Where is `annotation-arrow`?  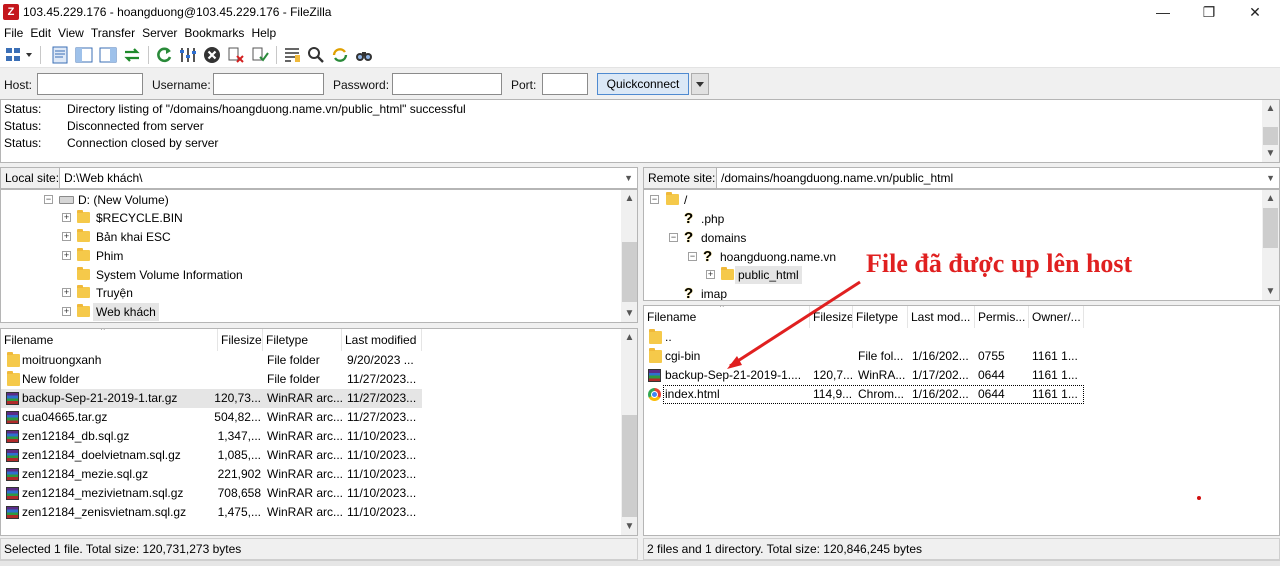
annotation-arrow is located at coordinates (964, 390).